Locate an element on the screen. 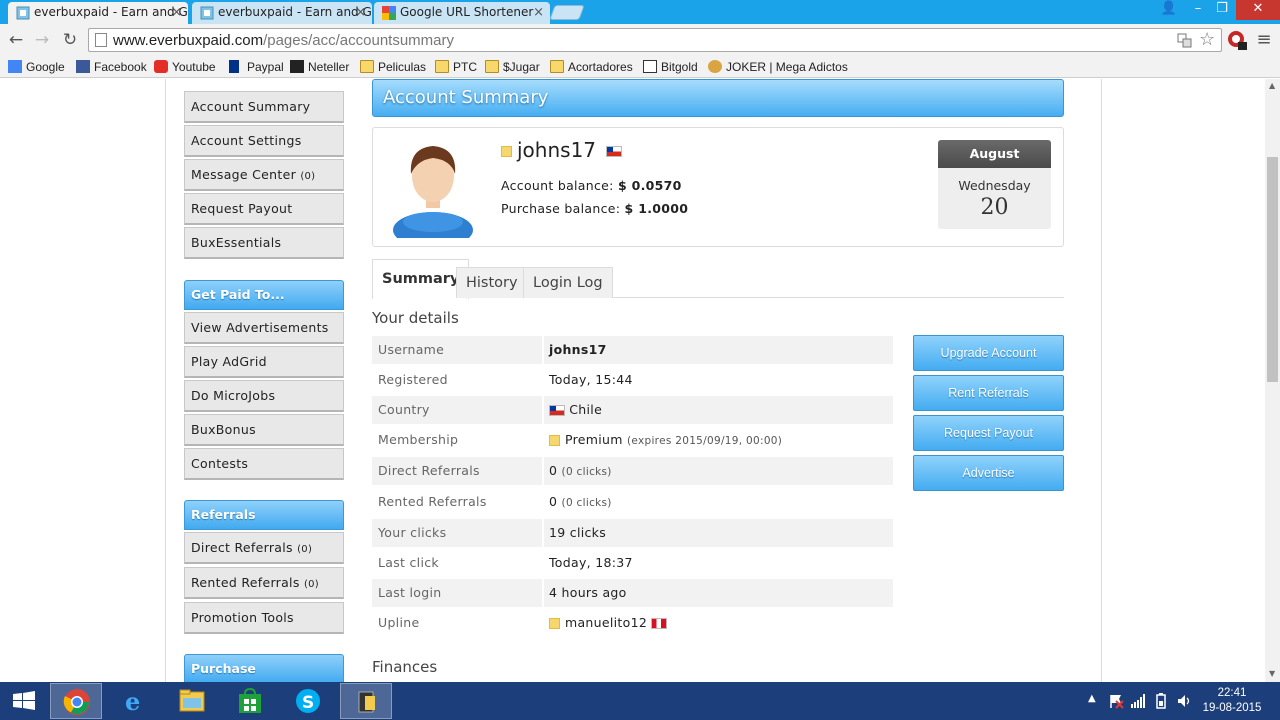 The height and width of the screenshot is (720, 1280). calendar-month: August is located at coordinates (994, 154).